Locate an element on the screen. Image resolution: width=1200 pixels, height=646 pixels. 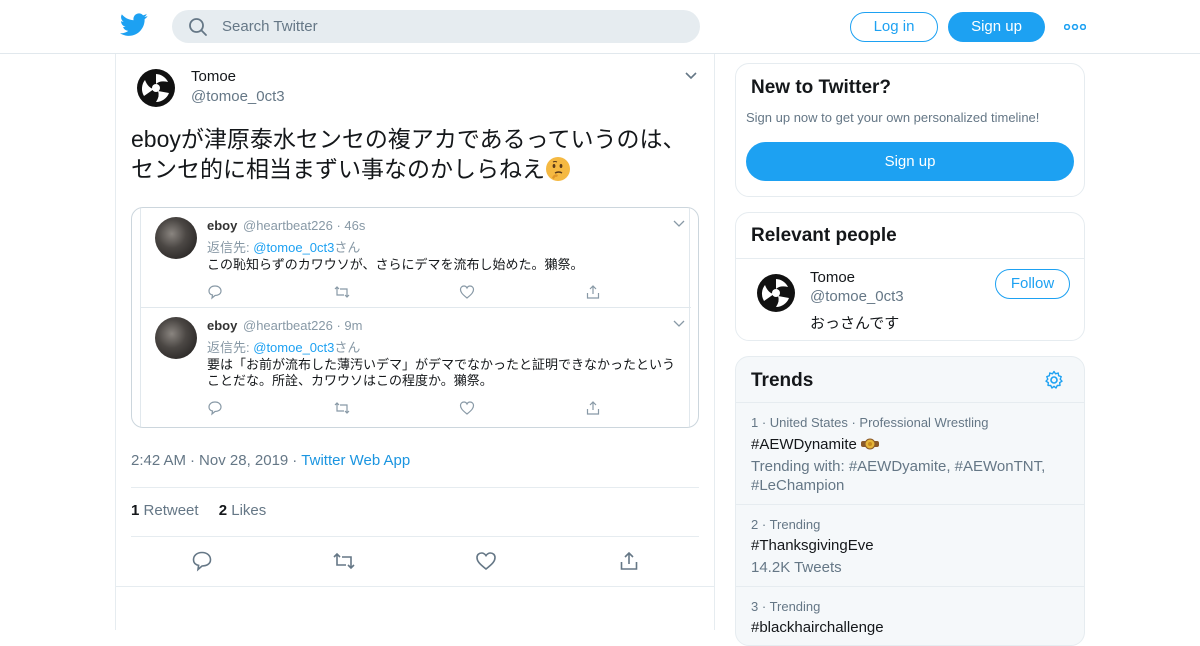
login-button: Log in is located at coordinates (894, 27).